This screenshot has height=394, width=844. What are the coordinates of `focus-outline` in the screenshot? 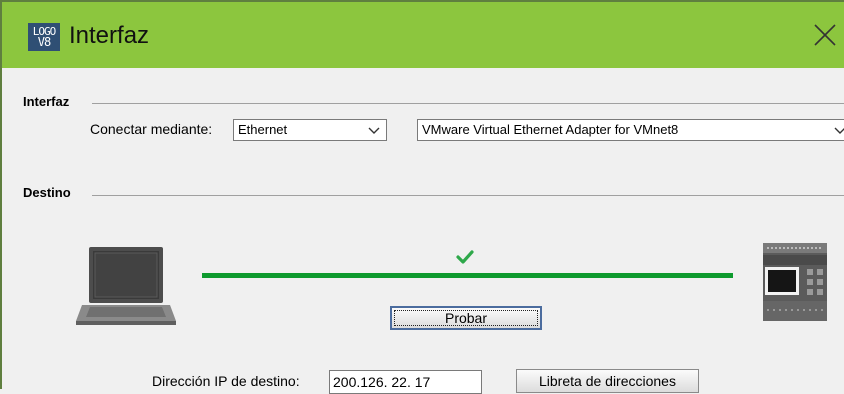 It's located at (466, 318).